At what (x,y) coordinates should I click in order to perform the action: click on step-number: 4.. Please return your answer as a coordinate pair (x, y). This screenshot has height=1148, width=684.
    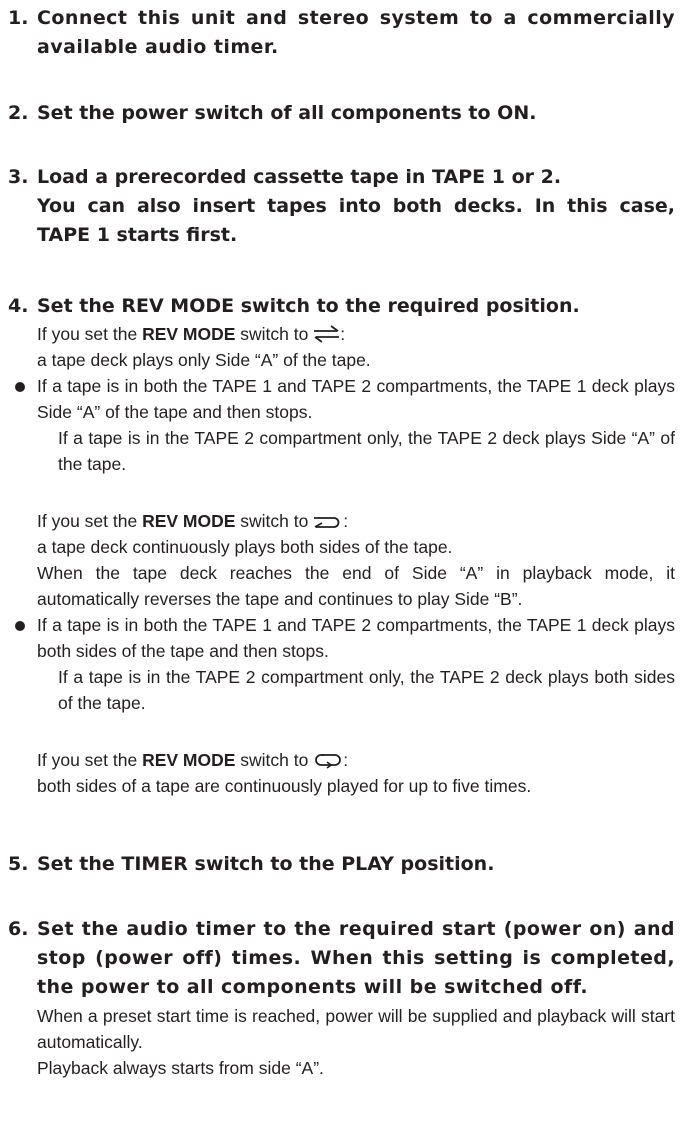
    Looking at the image, I should click on (18, 306).